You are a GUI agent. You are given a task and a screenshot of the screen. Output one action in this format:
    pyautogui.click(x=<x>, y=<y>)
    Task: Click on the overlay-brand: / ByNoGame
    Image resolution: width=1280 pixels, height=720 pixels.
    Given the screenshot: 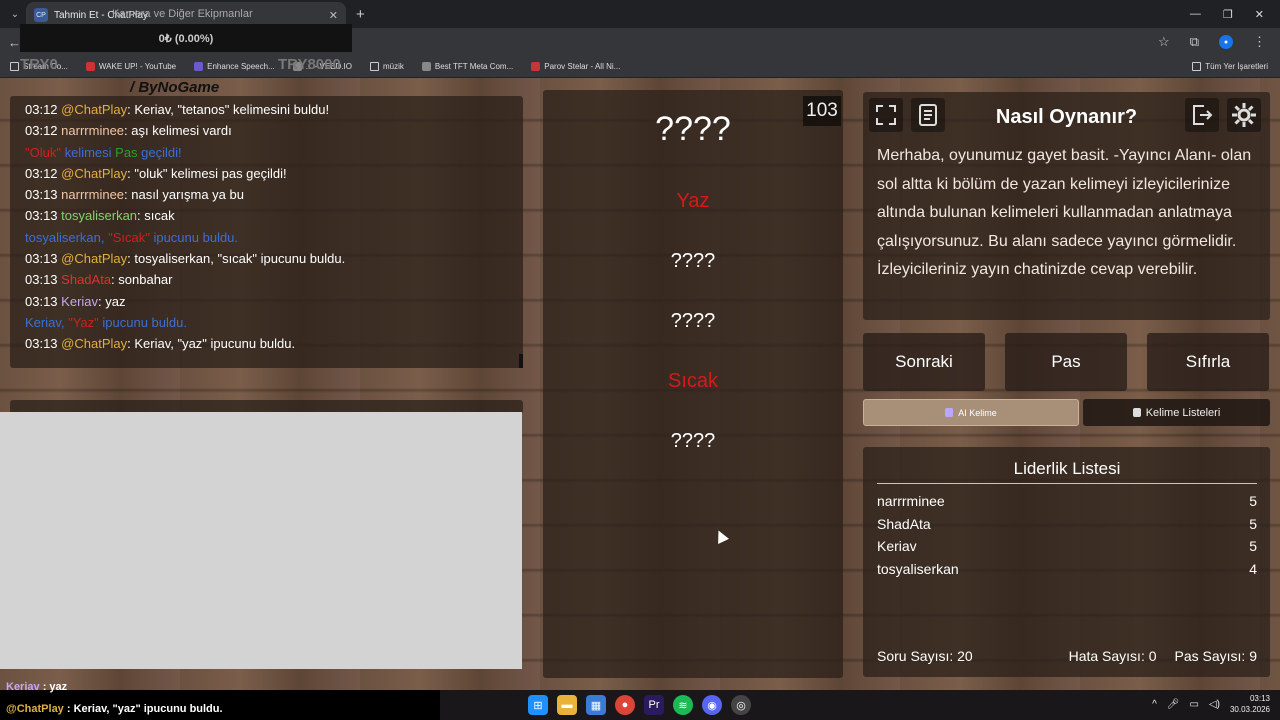 What is the action you would take?
    pyautogui.click(x=175, y=87)
    